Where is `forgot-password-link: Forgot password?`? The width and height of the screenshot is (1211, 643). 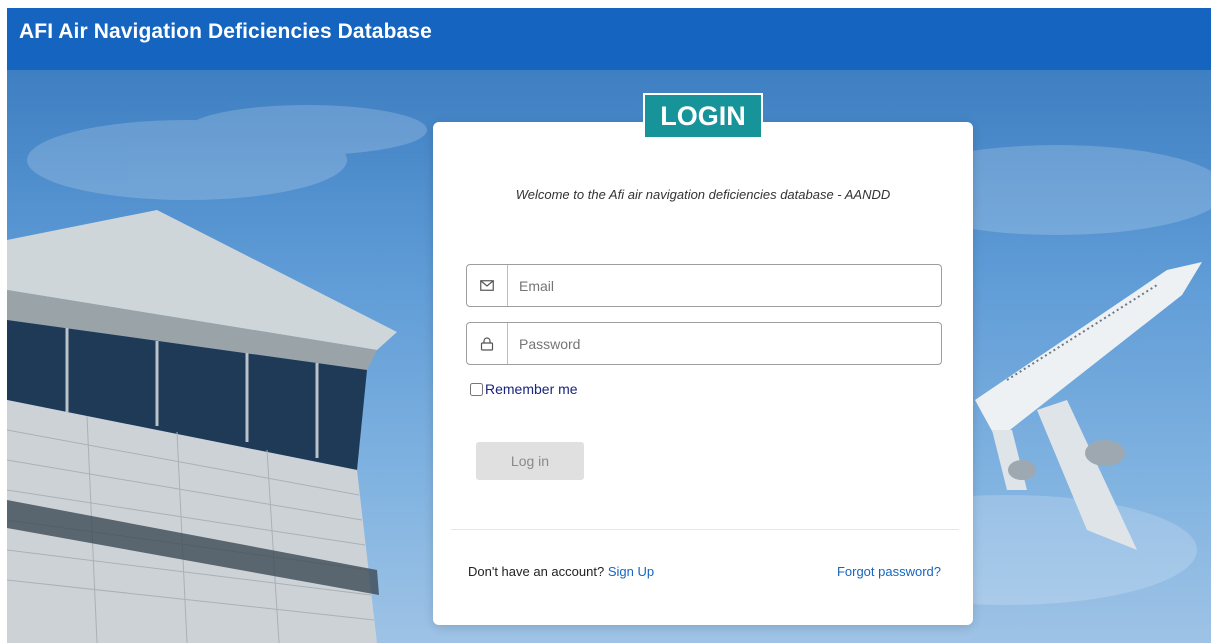
forgot-password-link: Forgot password? is located at coordinates (889, 571).